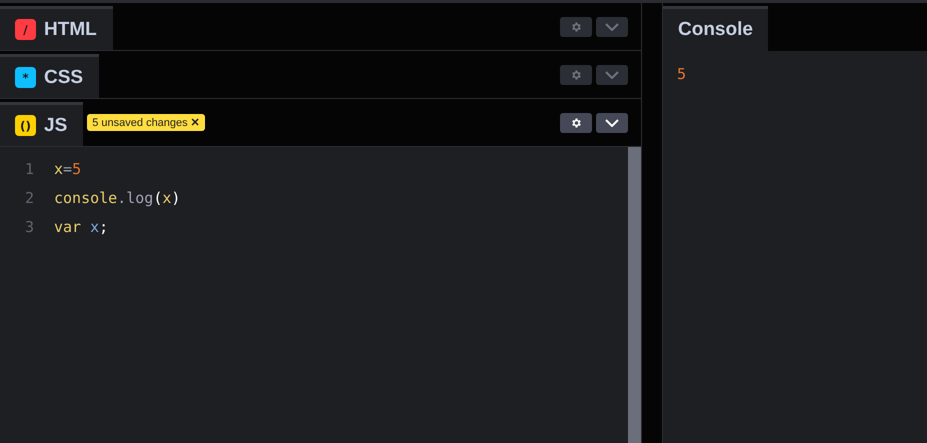 The width and height of the screenshot is (927, 443). Describe the element at coordinates (81, 227) in the screenshot. I see `code-line: var x;` at that location.